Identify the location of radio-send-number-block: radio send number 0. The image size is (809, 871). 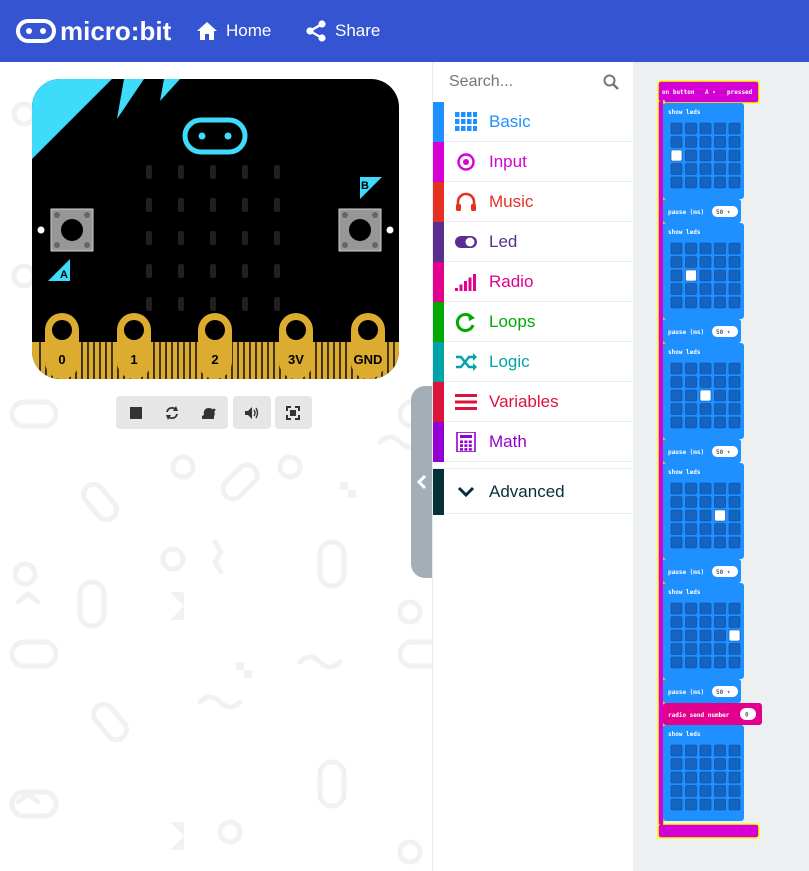
(712, 714).